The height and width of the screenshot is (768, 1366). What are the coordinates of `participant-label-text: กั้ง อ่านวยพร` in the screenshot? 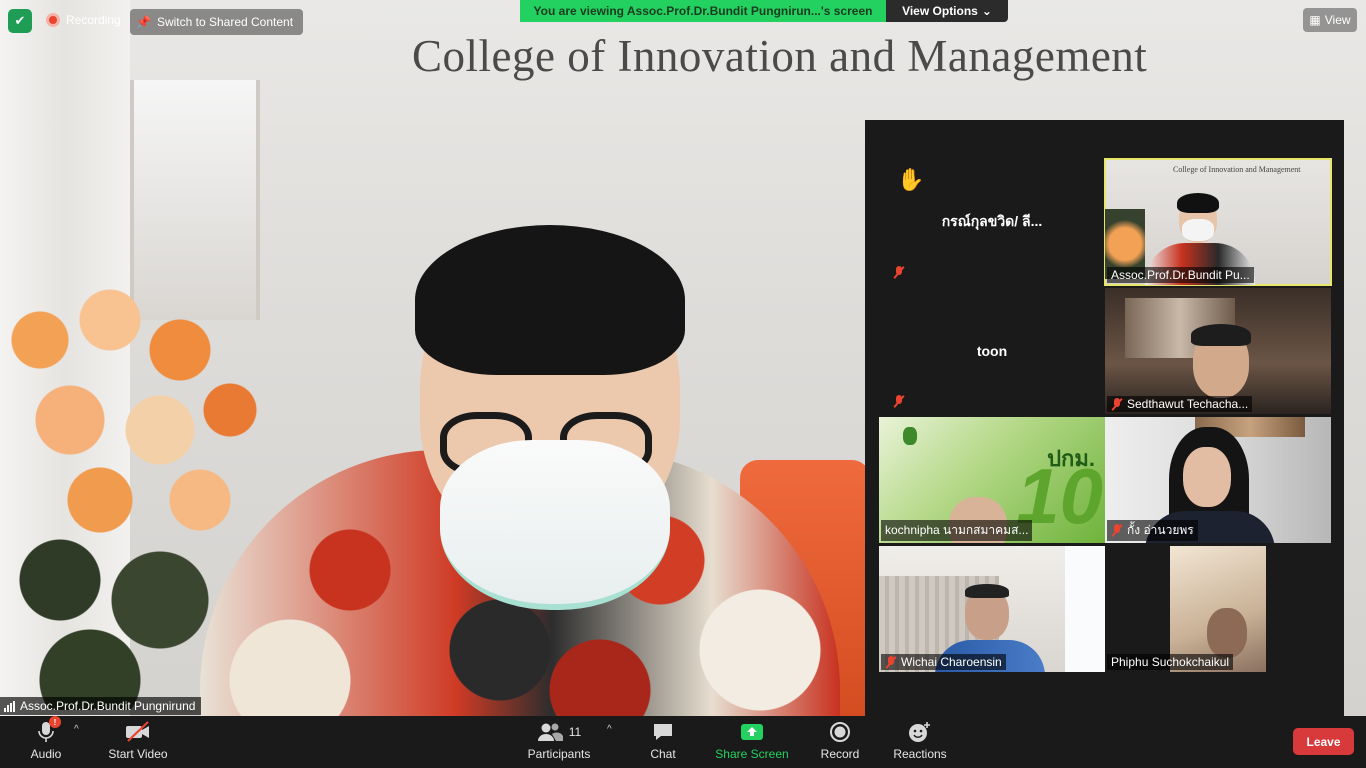 It's located at (1160, 530).